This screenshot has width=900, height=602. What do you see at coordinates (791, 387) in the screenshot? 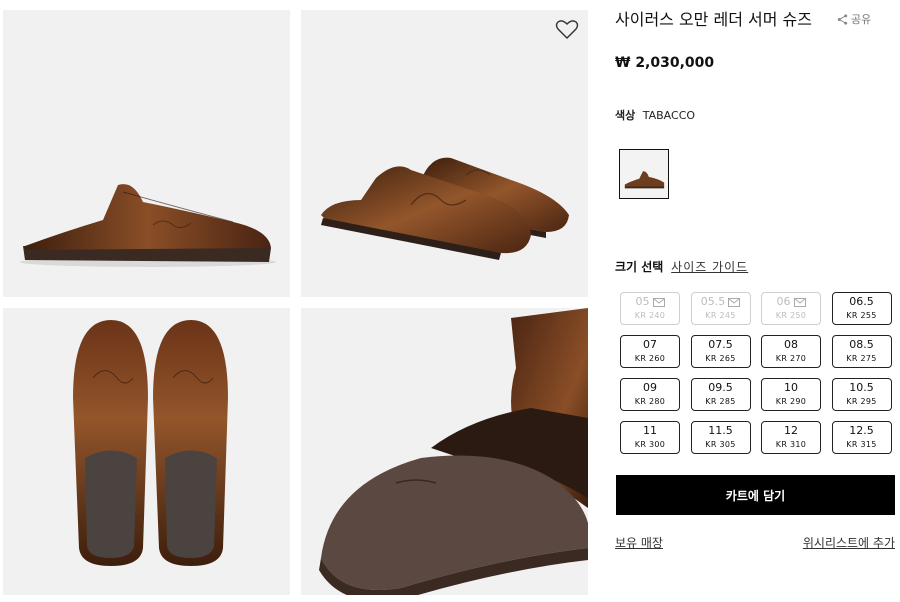
I see `size-eu-label: 10` at bounding box center [791, 387].